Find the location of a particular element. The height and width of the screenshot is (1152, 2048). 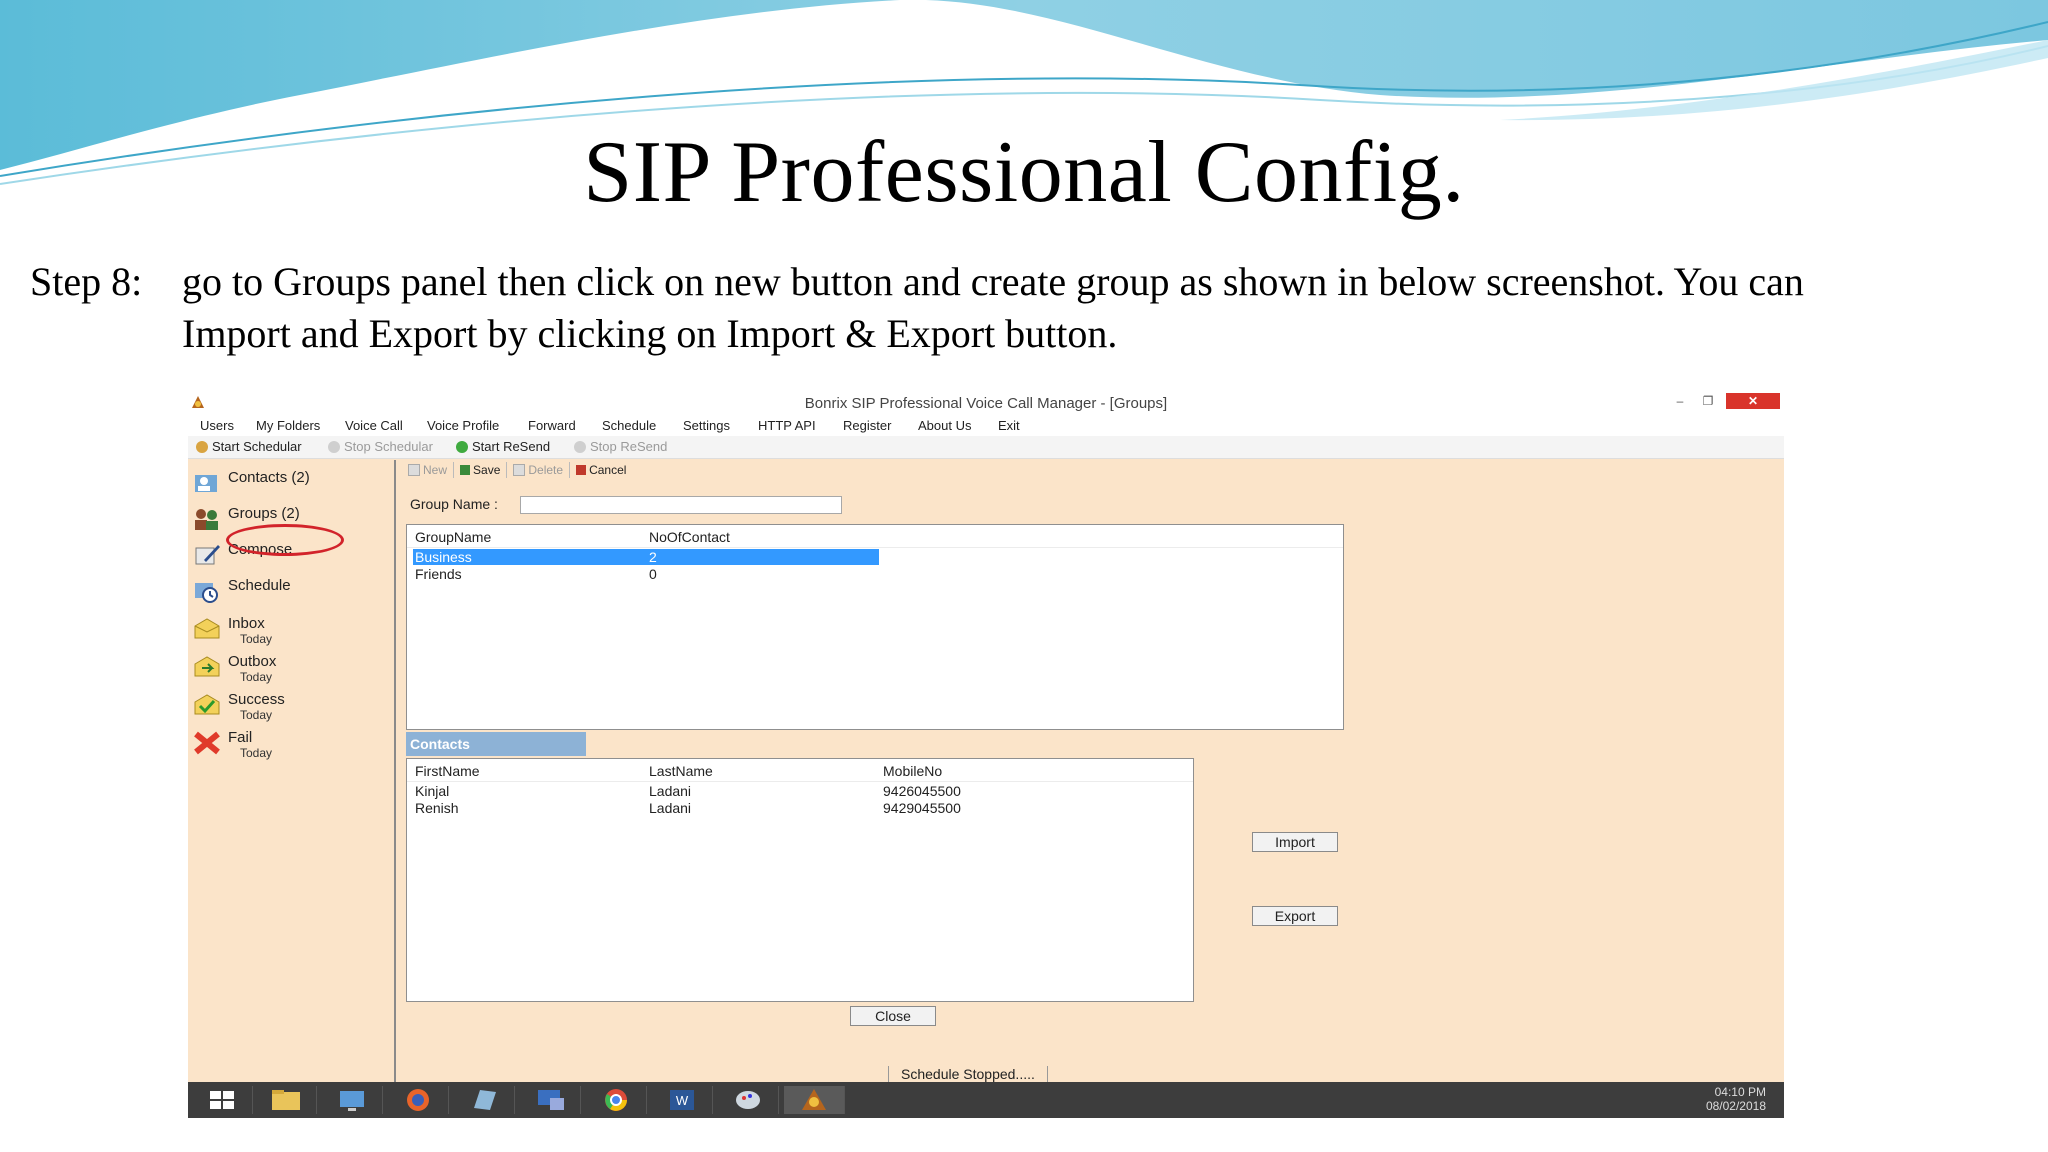

table-row: Renish Ladani 9429045500 is located at coordinates (763, 808).